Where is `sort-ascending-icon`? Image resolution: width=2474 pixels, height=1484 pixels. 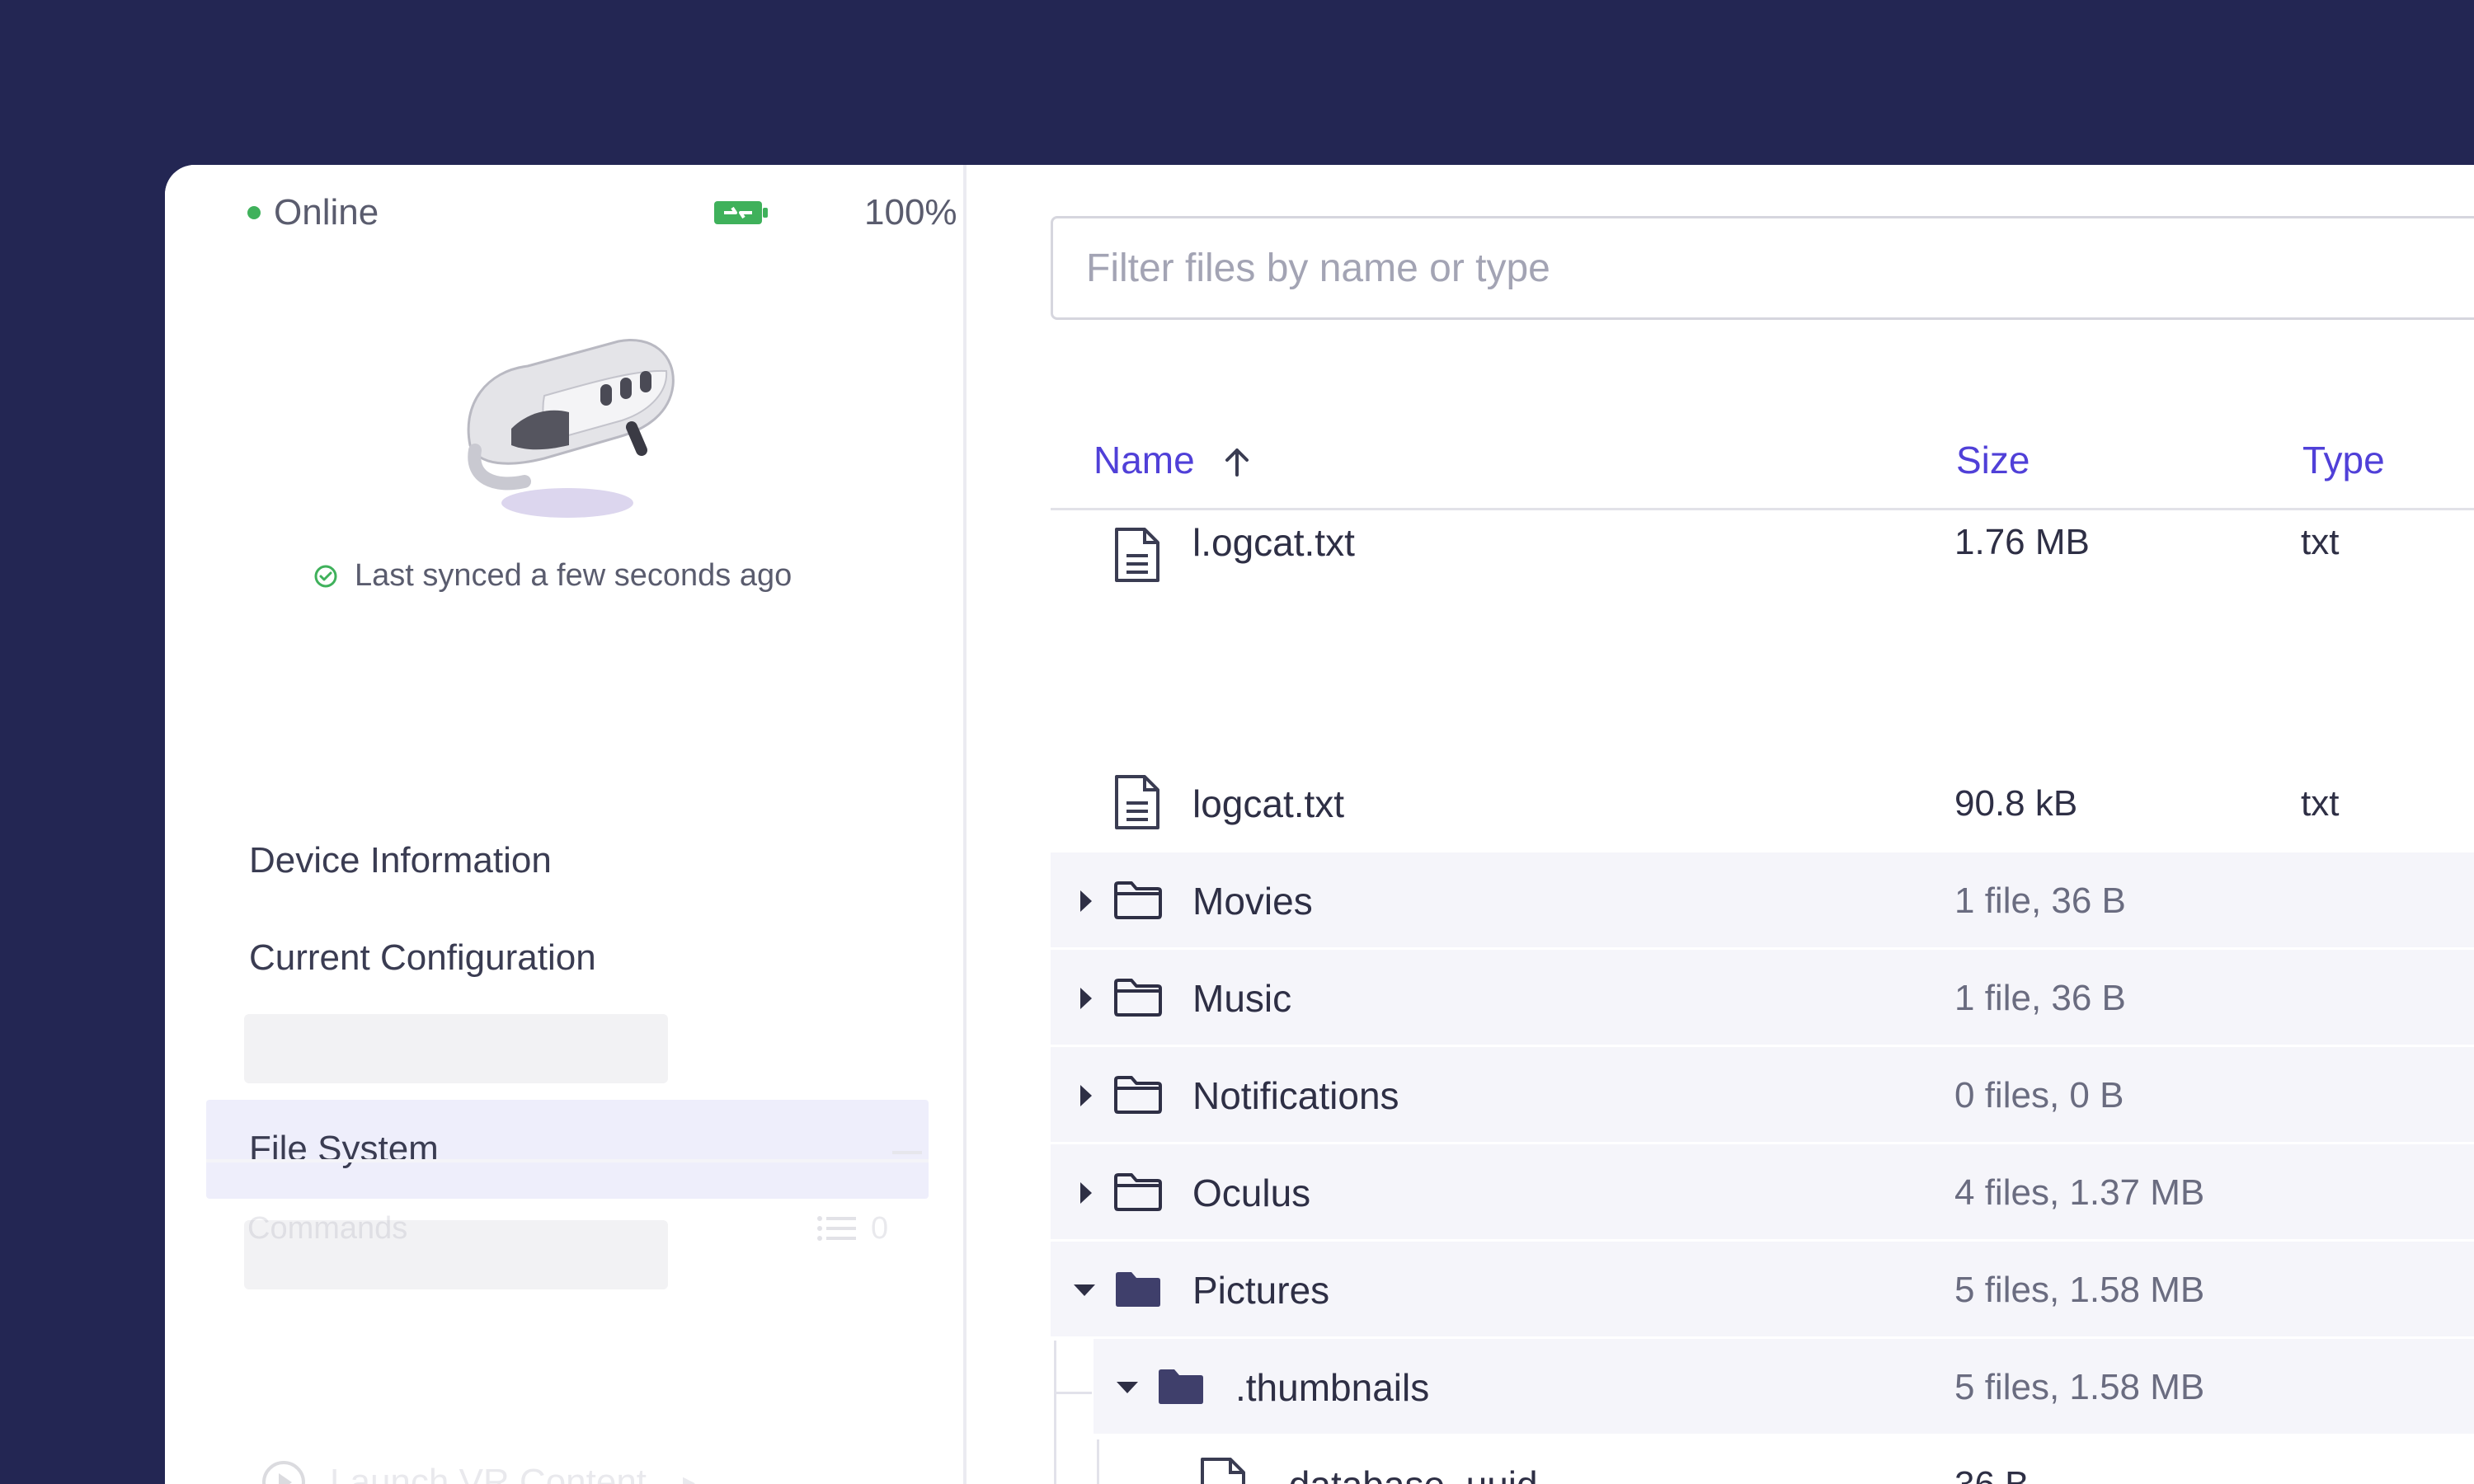 sort-ascending-icon is located at coordinates (1237, 463).